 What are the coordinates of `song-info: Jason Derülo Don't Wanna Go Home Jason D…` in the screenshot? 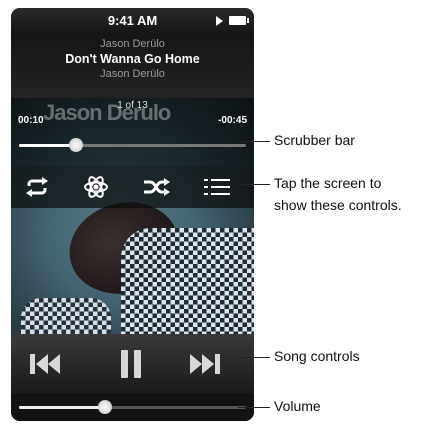 It's located at (132, 66).